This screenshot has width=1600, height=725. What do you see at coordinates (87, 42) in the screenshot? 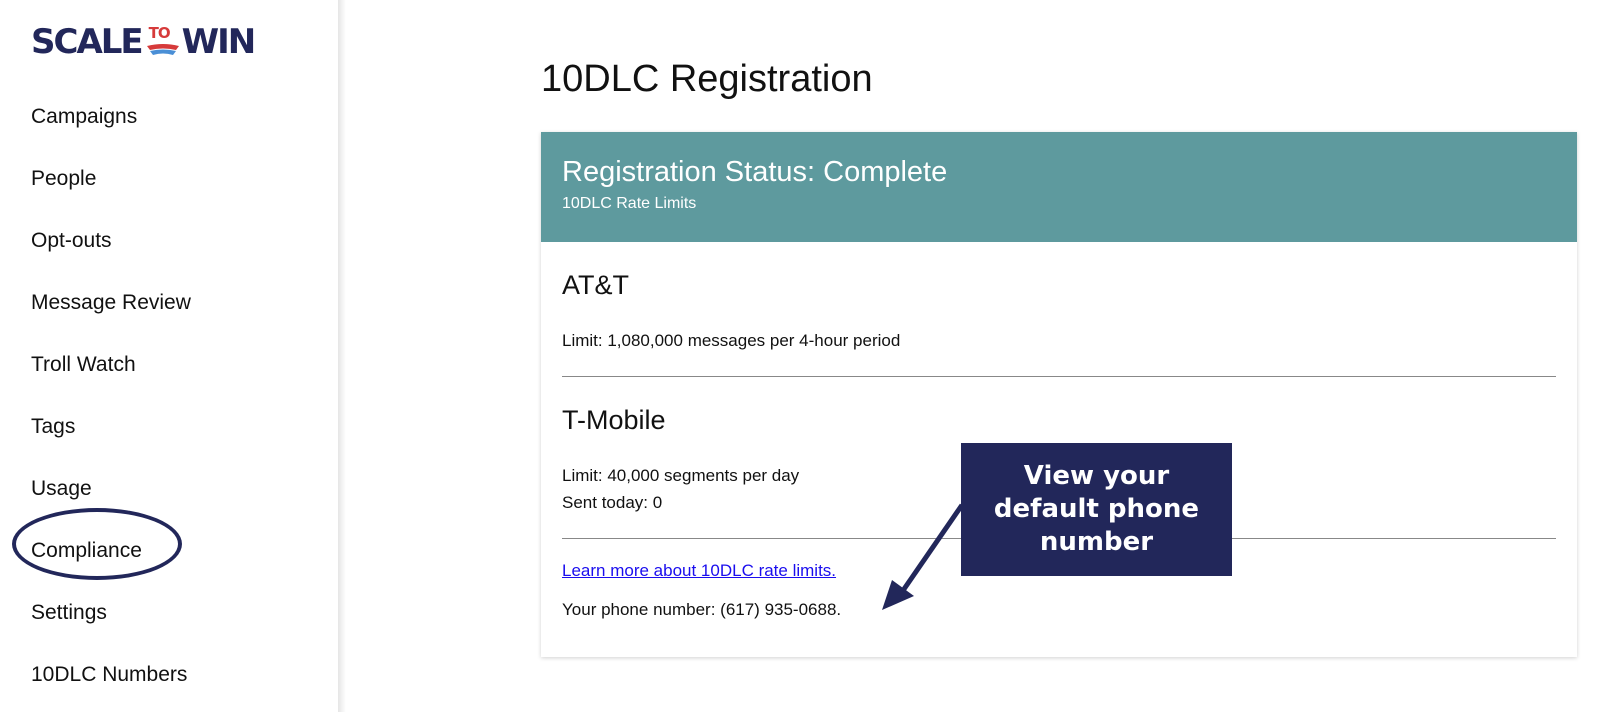
I see `logo-scale-text: SCALE` at bounding box center [87, 42].